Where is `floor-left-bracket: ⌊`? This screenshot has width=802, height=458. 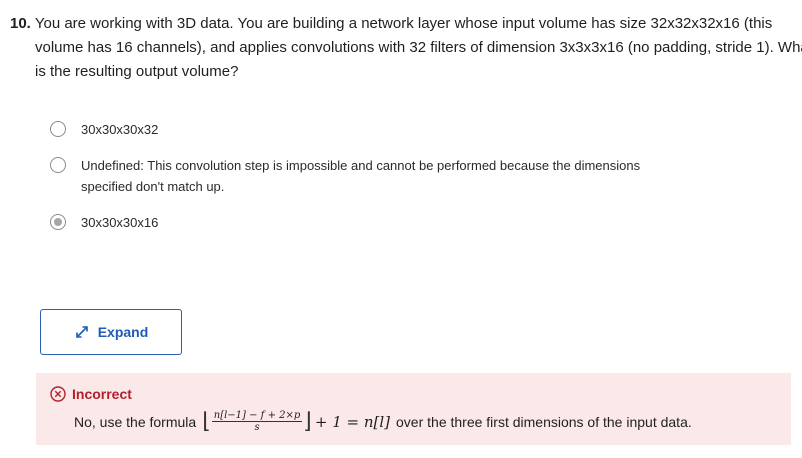 floor-left-bracket: ⌊ is located at coordinates (206, 421).